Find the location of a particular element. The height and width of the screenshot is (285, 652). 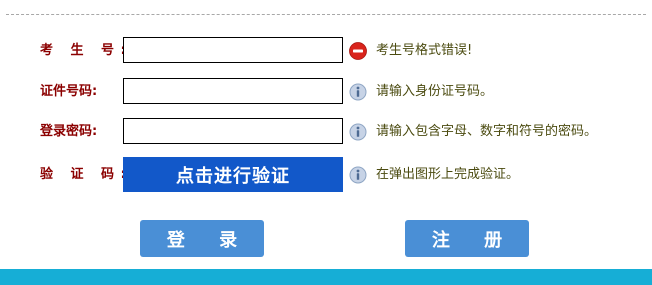

password-hint: 请输入包含字母、数字和符号的密码。 is located at coordinates (487, 131).